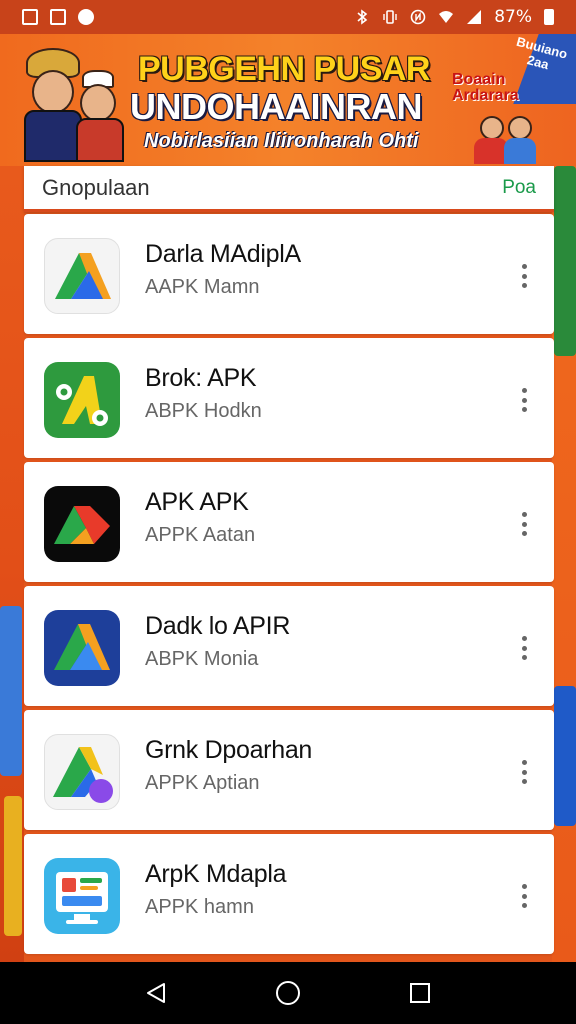  I want to click on nfc-icon, so click(418, 17).